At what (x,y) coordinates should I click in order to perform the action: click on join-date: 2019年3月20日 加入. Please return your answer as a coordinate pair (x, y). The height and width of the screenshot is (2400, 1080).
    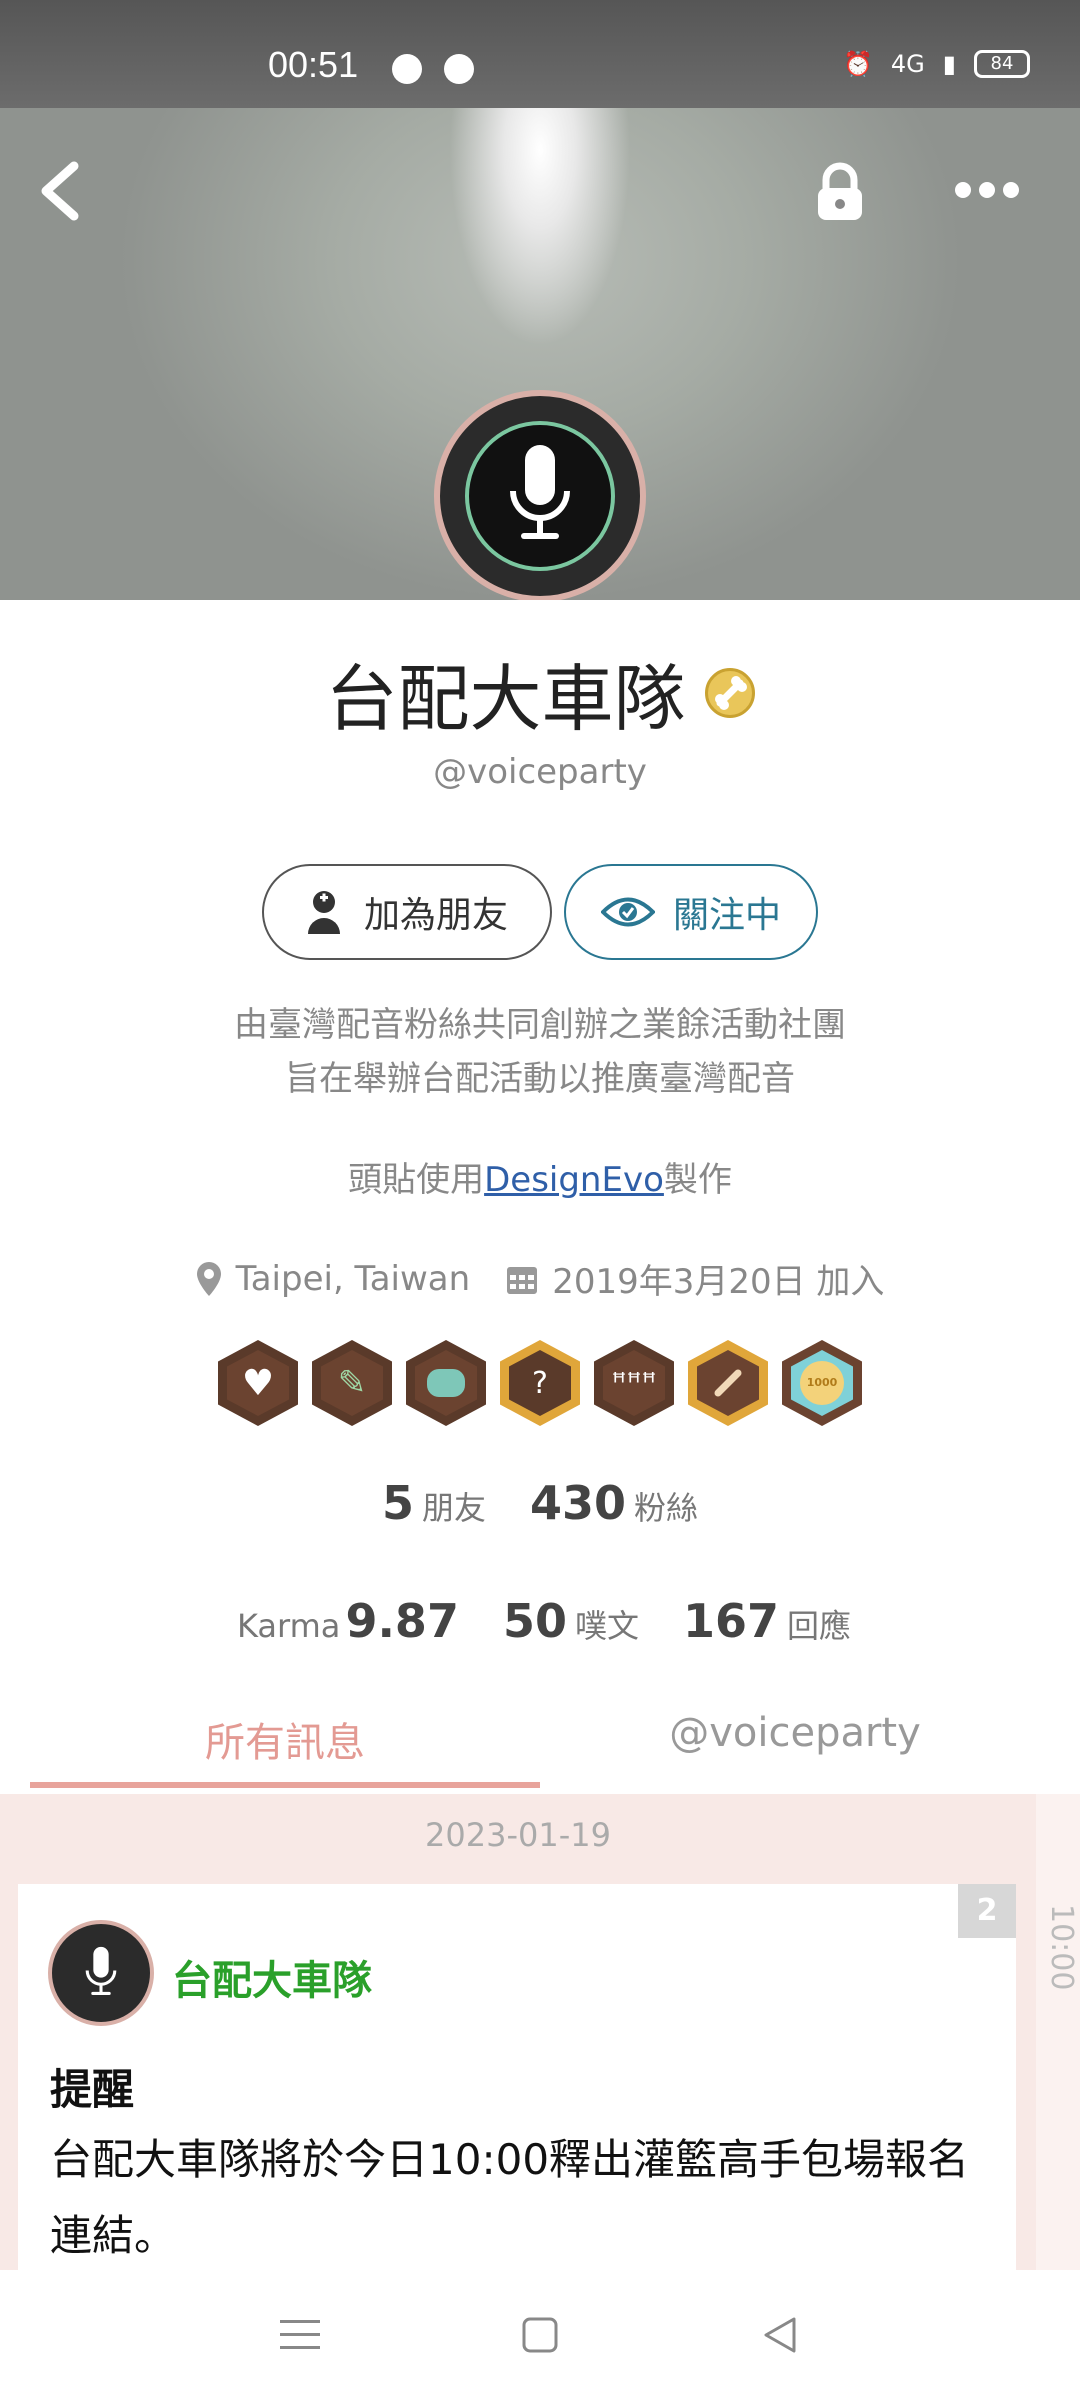
    Looking at the image, I should click on (695, 1278).